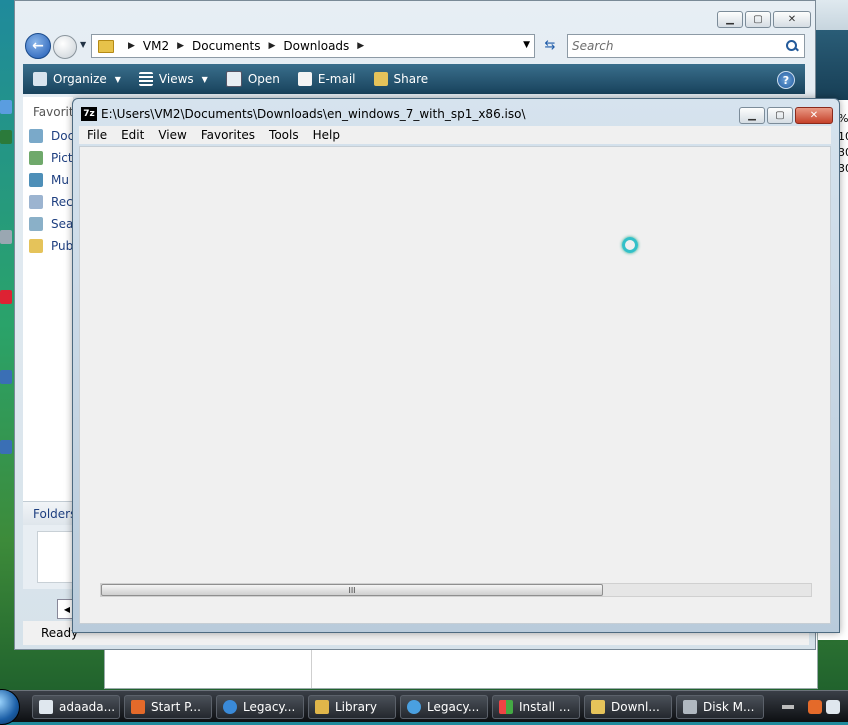 This screenshot has height=725, width=848. What do you see at coordinates (40, 79) in the screenshot?
I see `organize-icon` at bounding box center [40, 79].